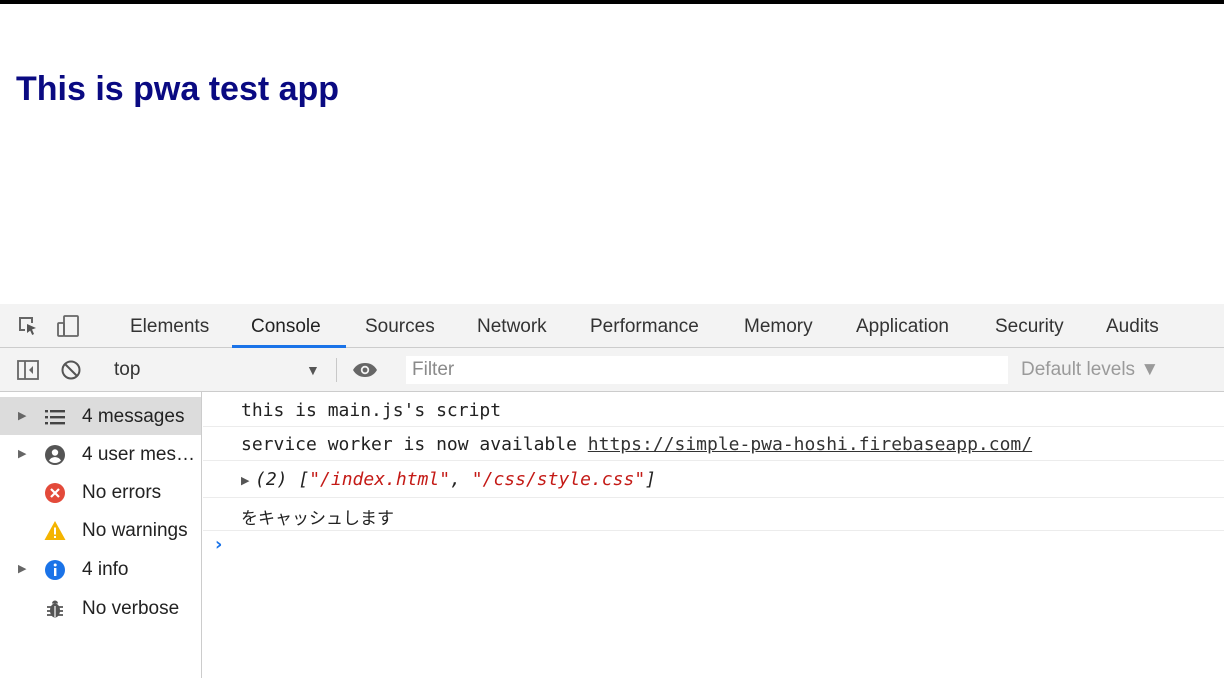  What do you see at coordinates (336, 370) in the screenshot?
I see `toolbar-divider` at bounding box center [336, 370].